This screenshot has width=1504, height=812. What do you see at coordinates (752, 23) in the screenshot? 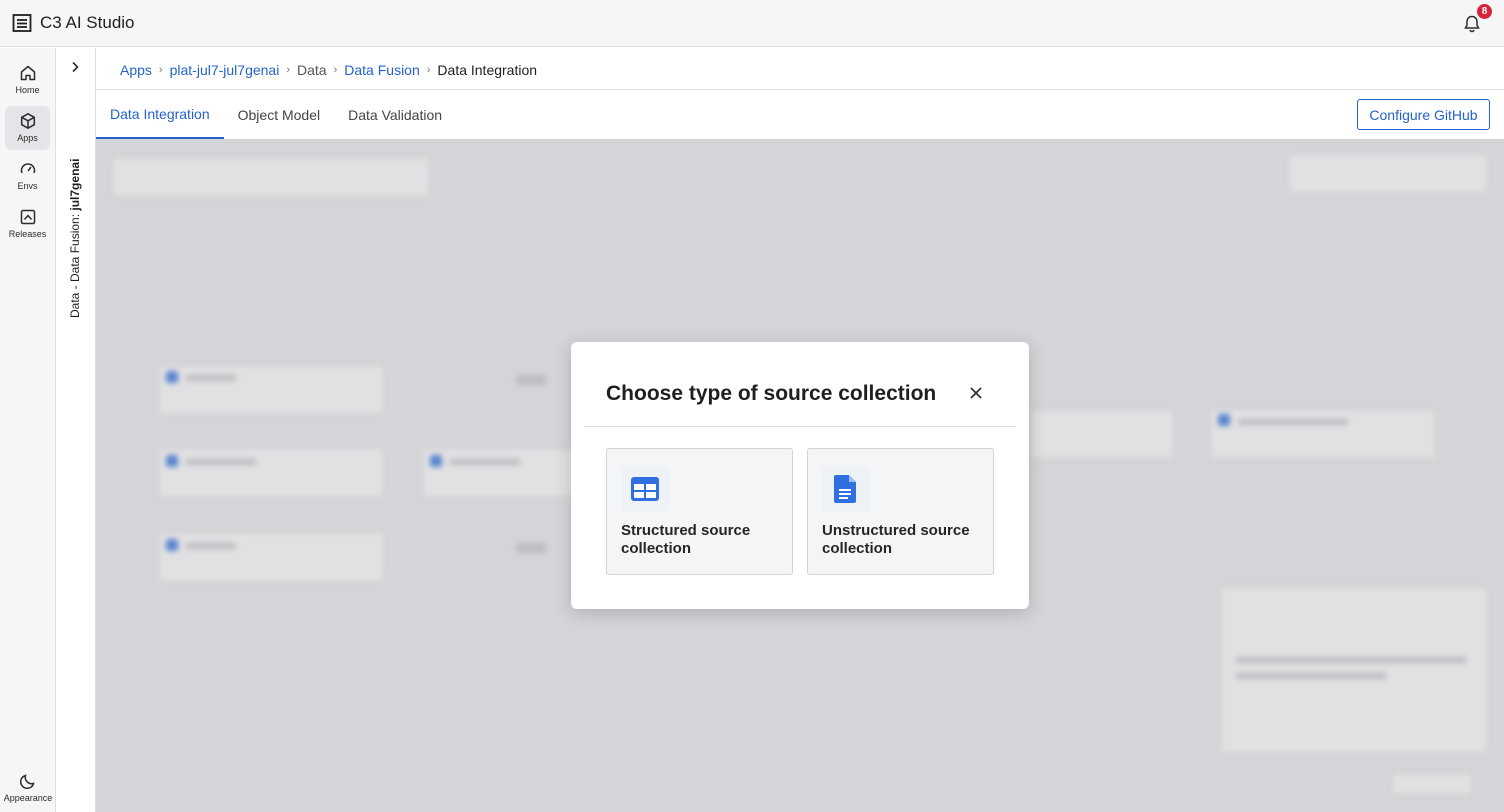
I see `top-bar: C3 AI Studio 8` at bounding box center [752, 23].